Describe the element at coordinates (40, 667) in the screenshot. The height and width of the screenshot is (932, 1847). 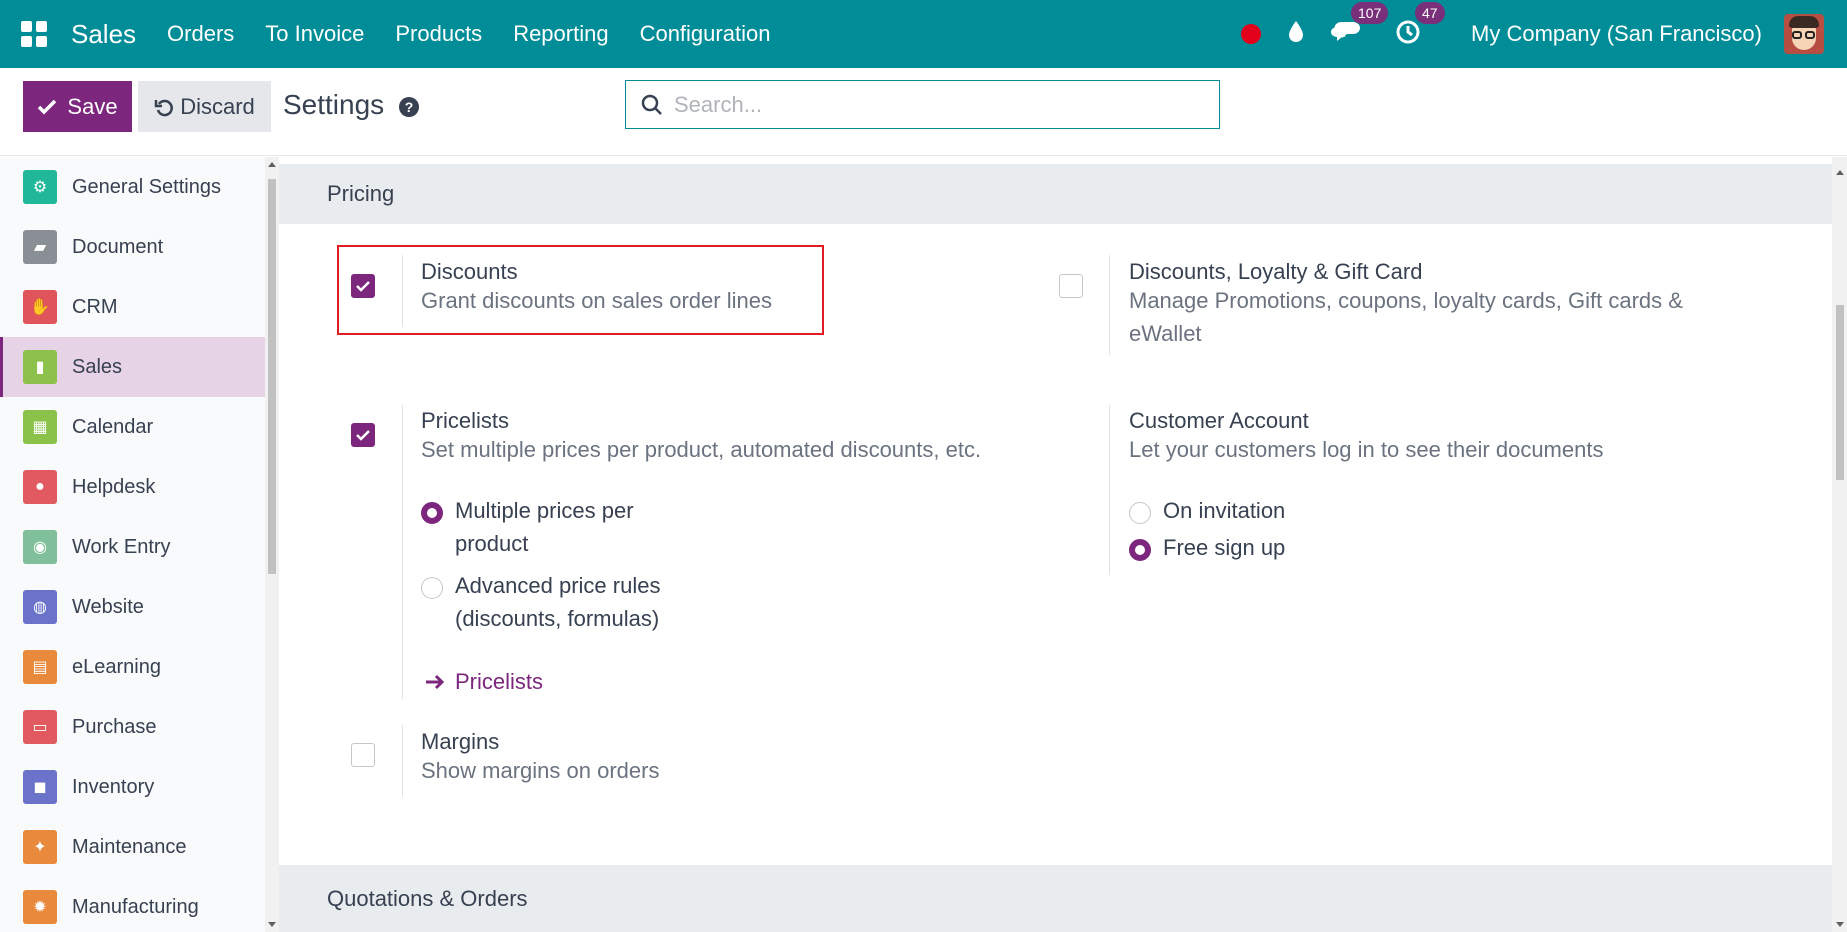
I see `certificate-icon: ▤` at that location.